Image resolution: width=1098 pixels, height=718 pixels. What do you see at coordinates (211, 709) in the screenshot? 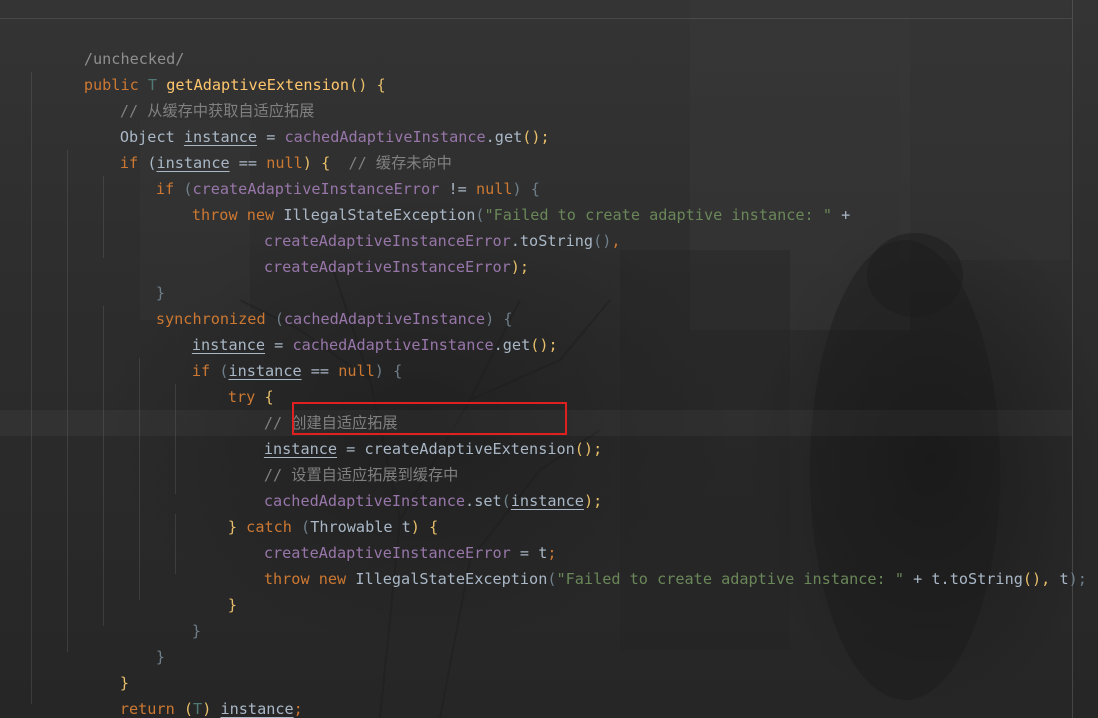
I see `punctuation: )` at bounding box center [211, 709].